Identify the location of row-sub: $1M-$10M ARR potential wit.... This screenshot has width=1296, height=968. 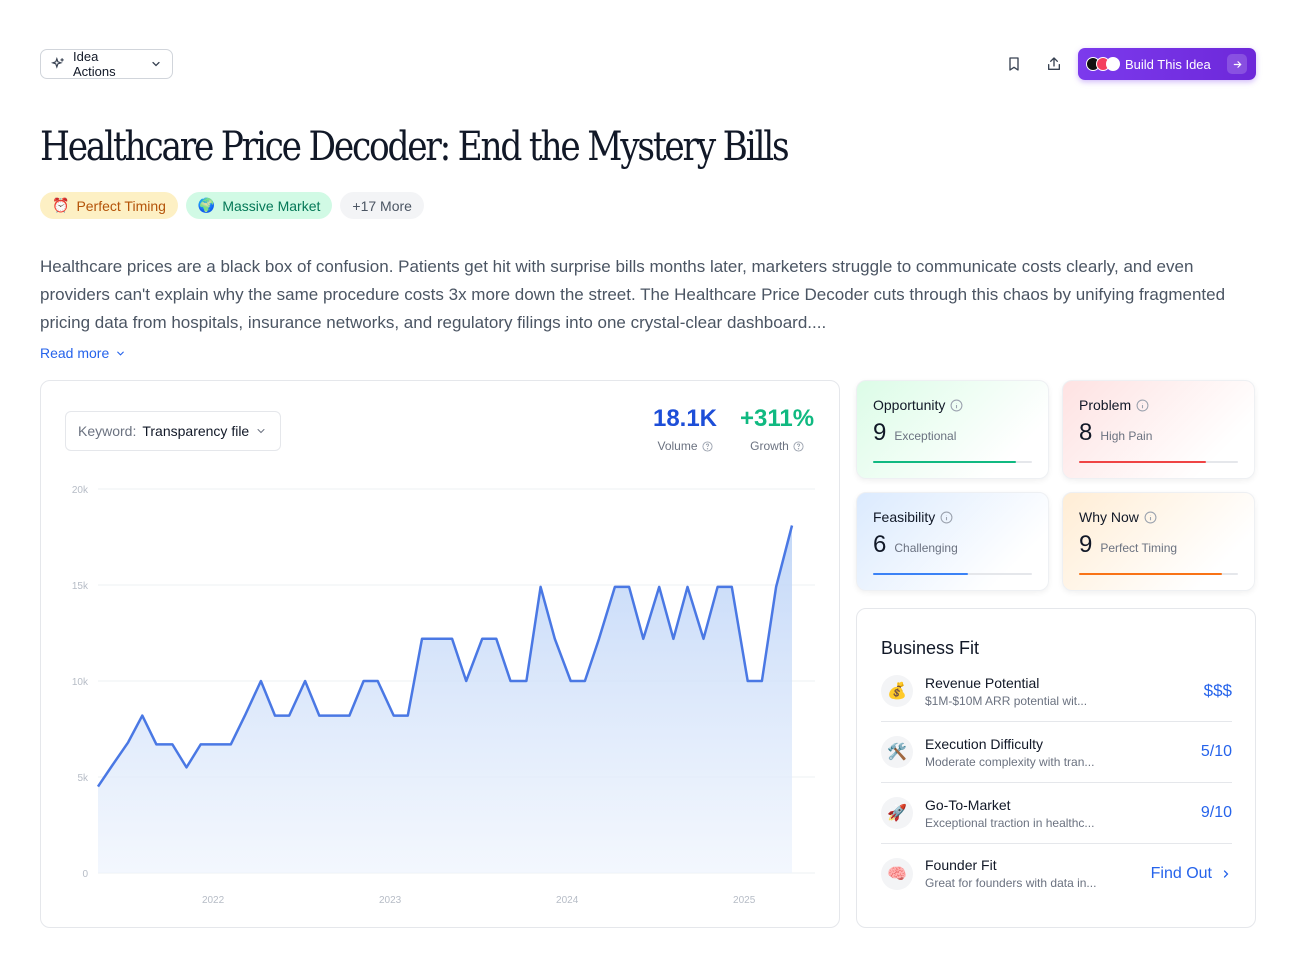
(1006, 700).